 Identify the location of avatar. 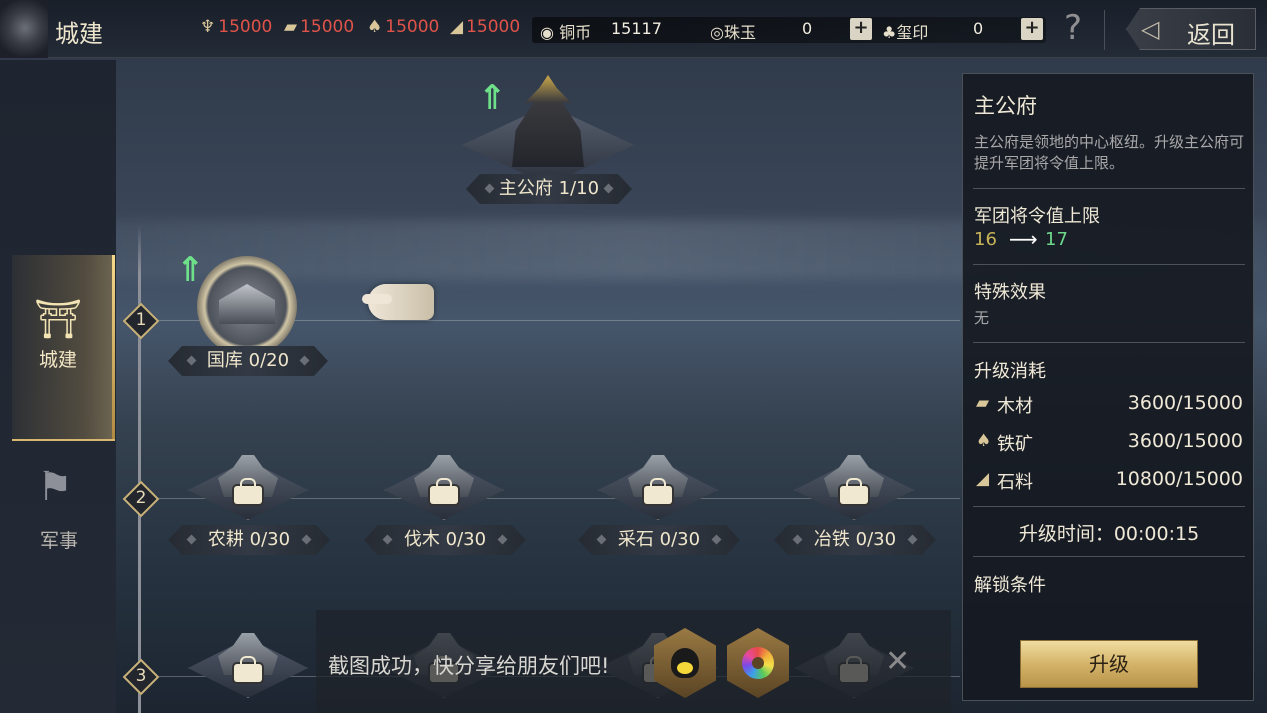
(24, 29).